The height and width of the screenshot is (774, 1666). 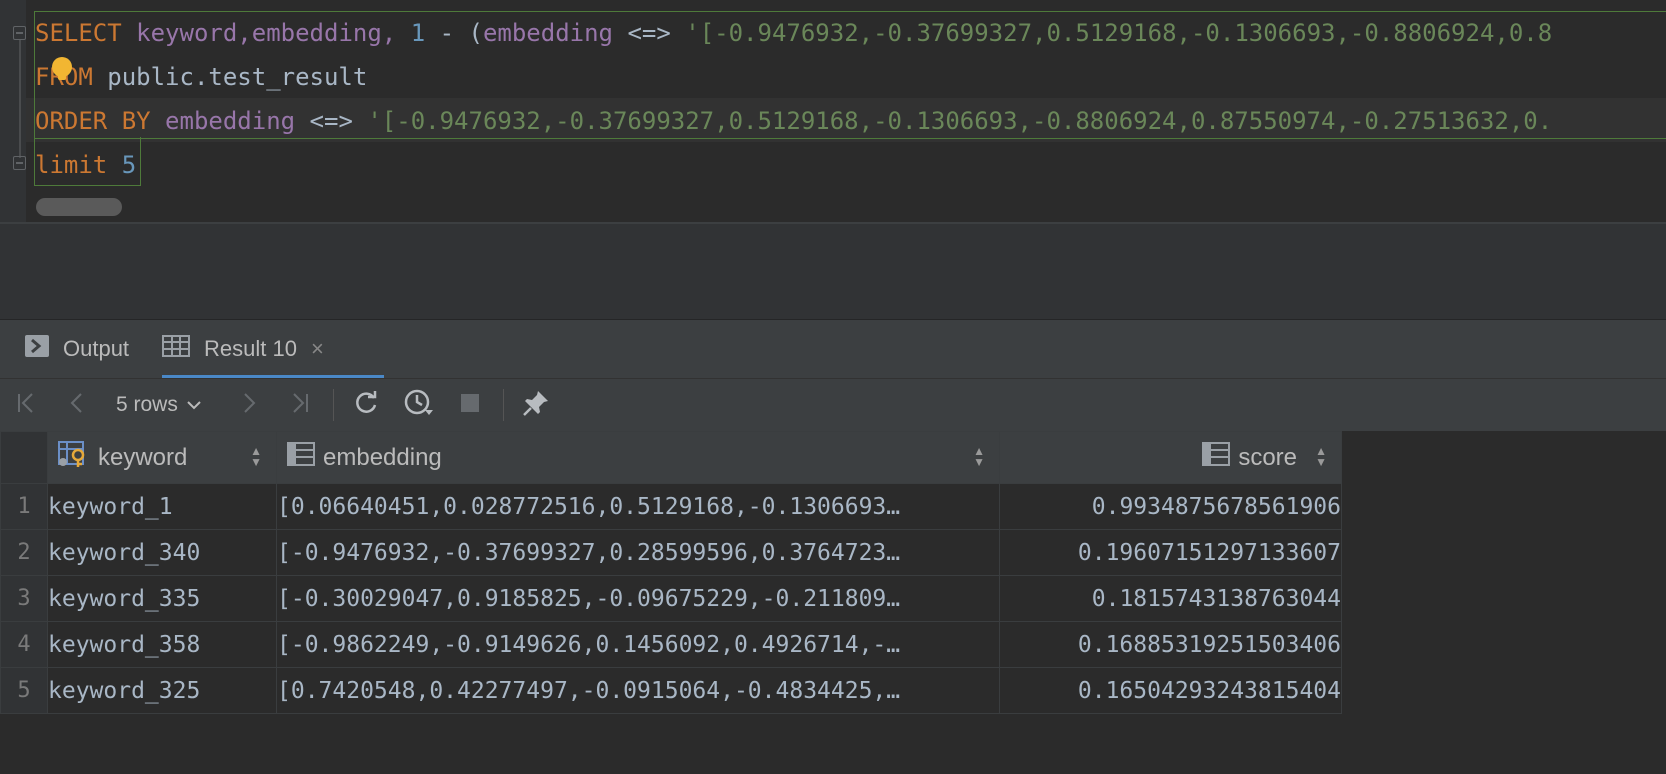 What do you see at coordinates (411, 33) in the screenshot?
I see `number-literal: 1` at bounding box center [411, 33].